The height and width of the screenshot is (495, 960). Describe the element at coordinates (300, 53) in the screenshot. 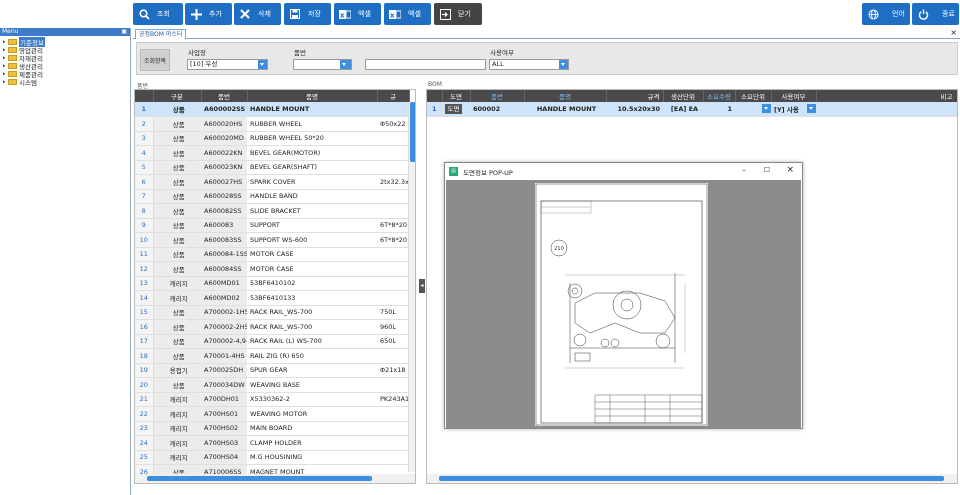

I see `item-label: 품번` at that location.